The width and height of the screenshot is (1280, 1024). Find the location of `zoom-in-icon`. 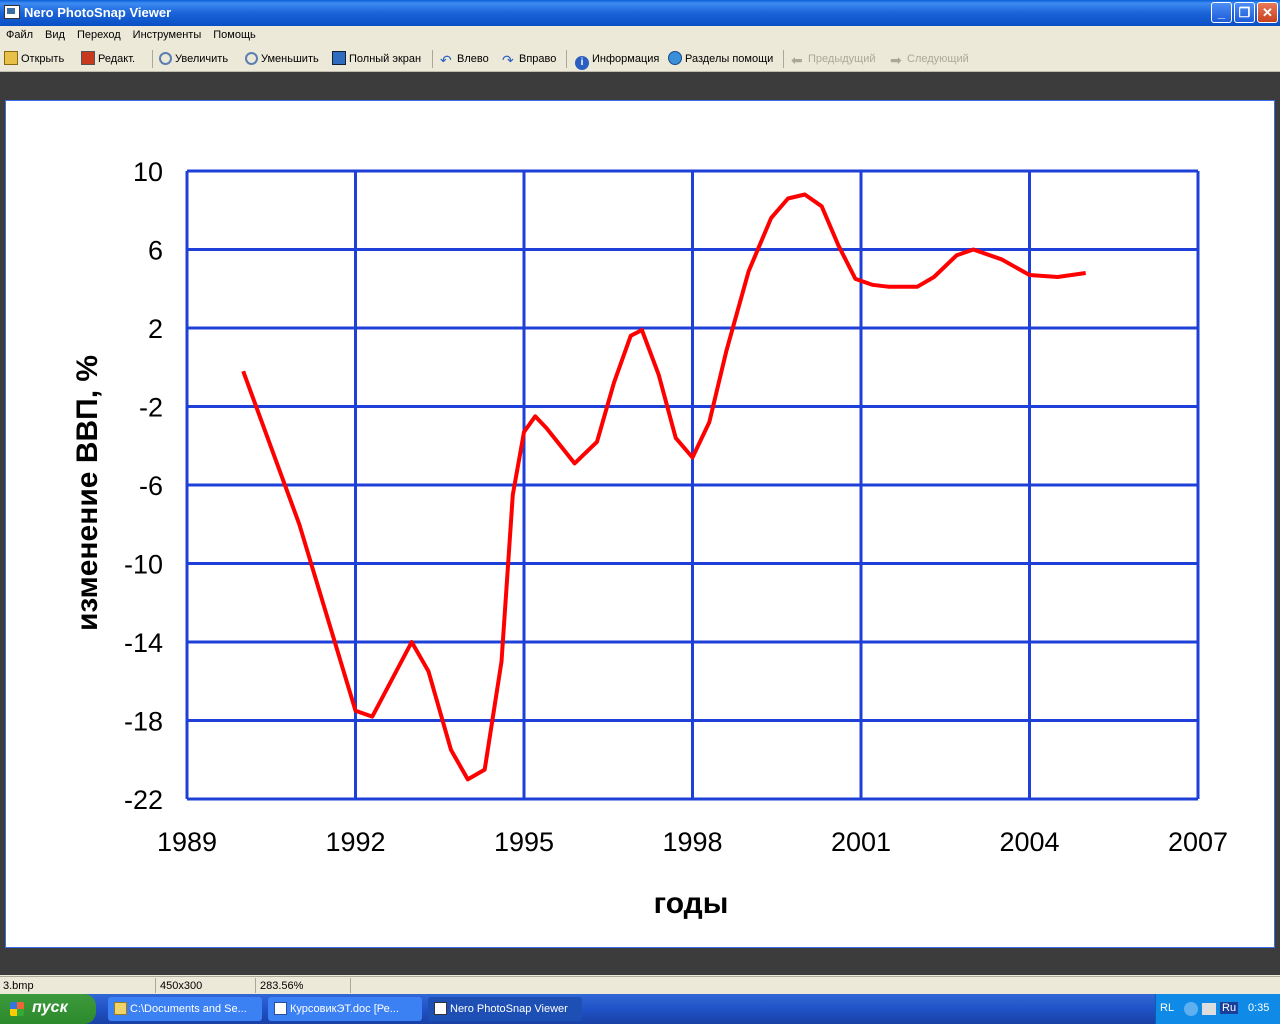

zoom-in-icon is located at coordinates (165, 58).